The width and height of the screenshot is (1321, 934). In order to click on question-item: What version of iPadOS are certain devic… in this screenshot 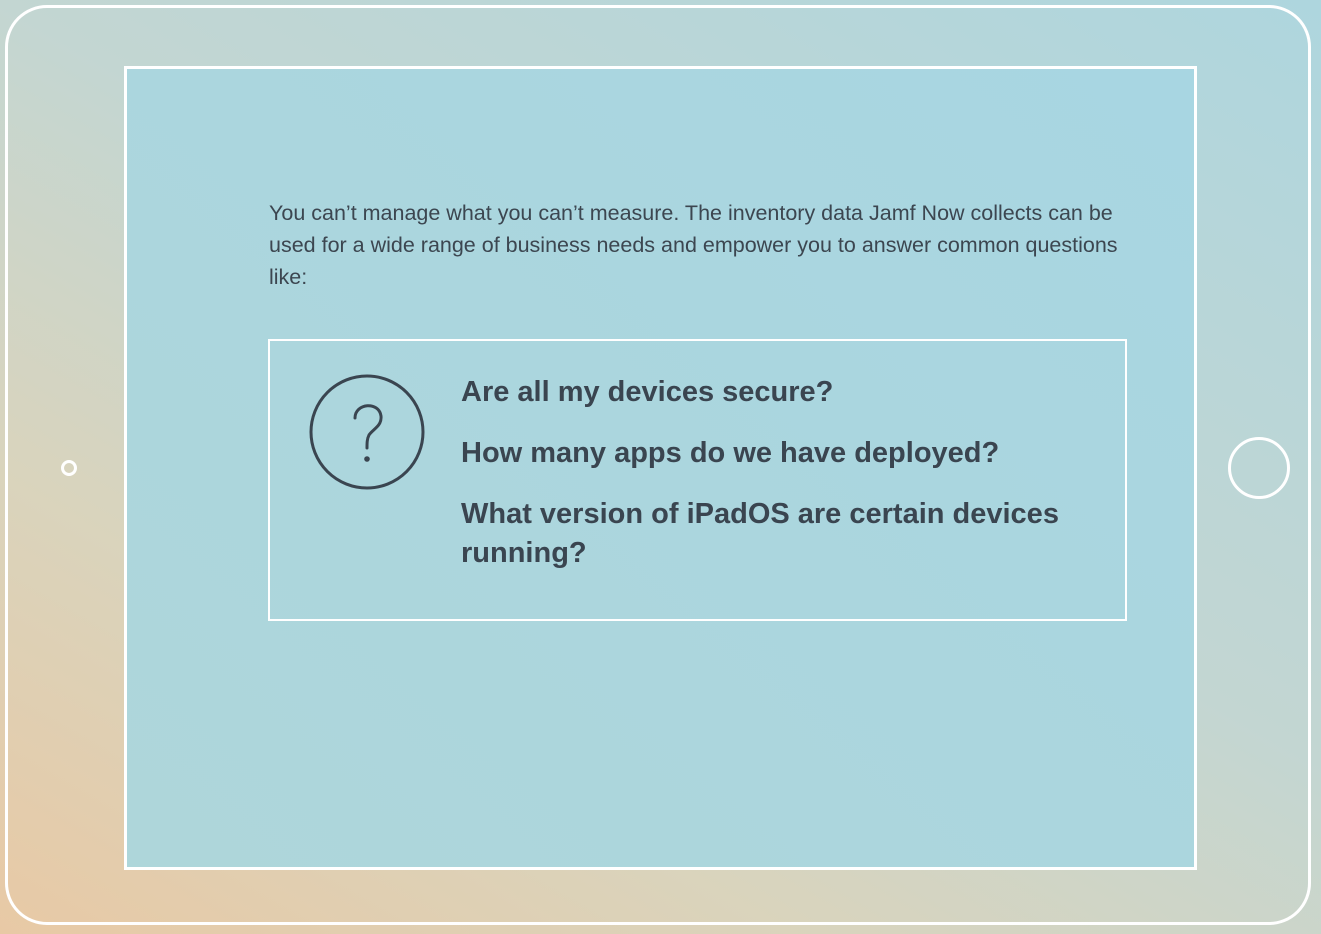, I will do `click(760, 533)`.